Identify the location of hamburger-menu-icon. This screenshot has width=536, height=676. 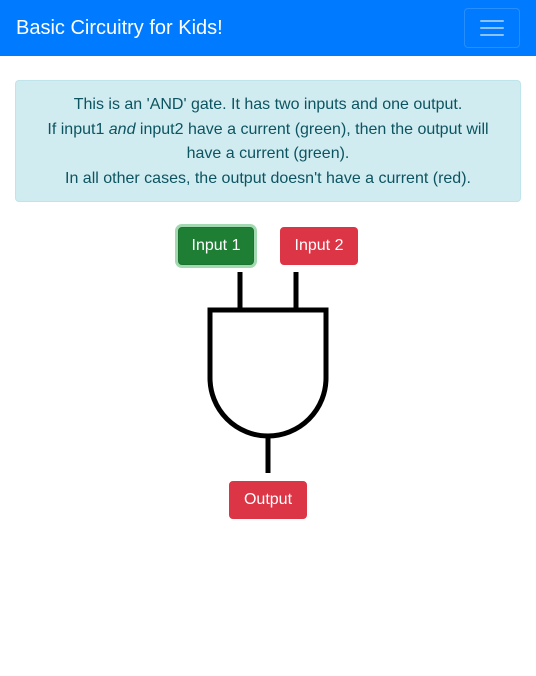
(492, 28).